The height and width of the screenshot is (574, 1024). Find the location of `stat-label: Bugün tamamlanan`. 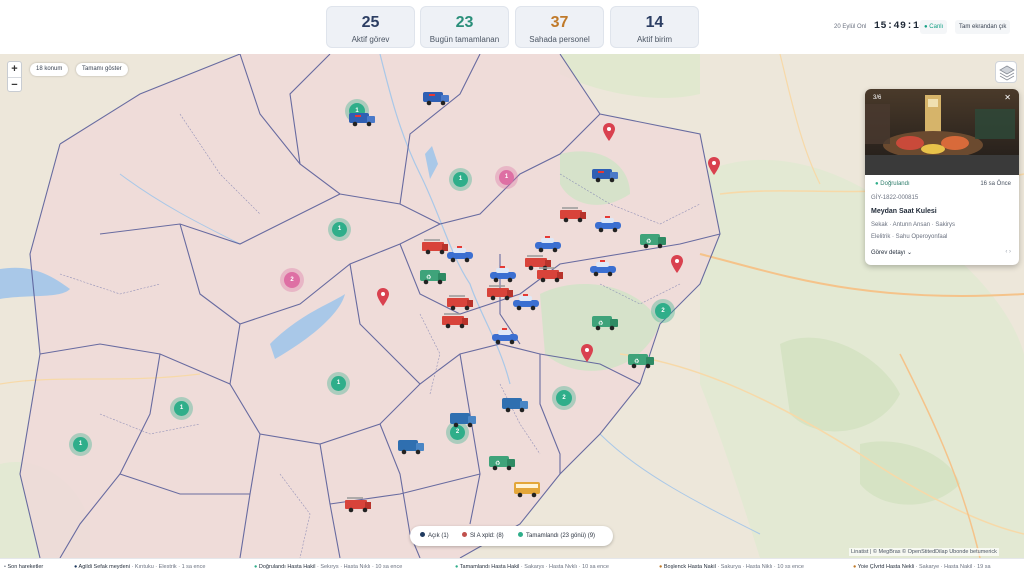

stat-label: Bugün tamamlanan is located at coordinates (464, 39).